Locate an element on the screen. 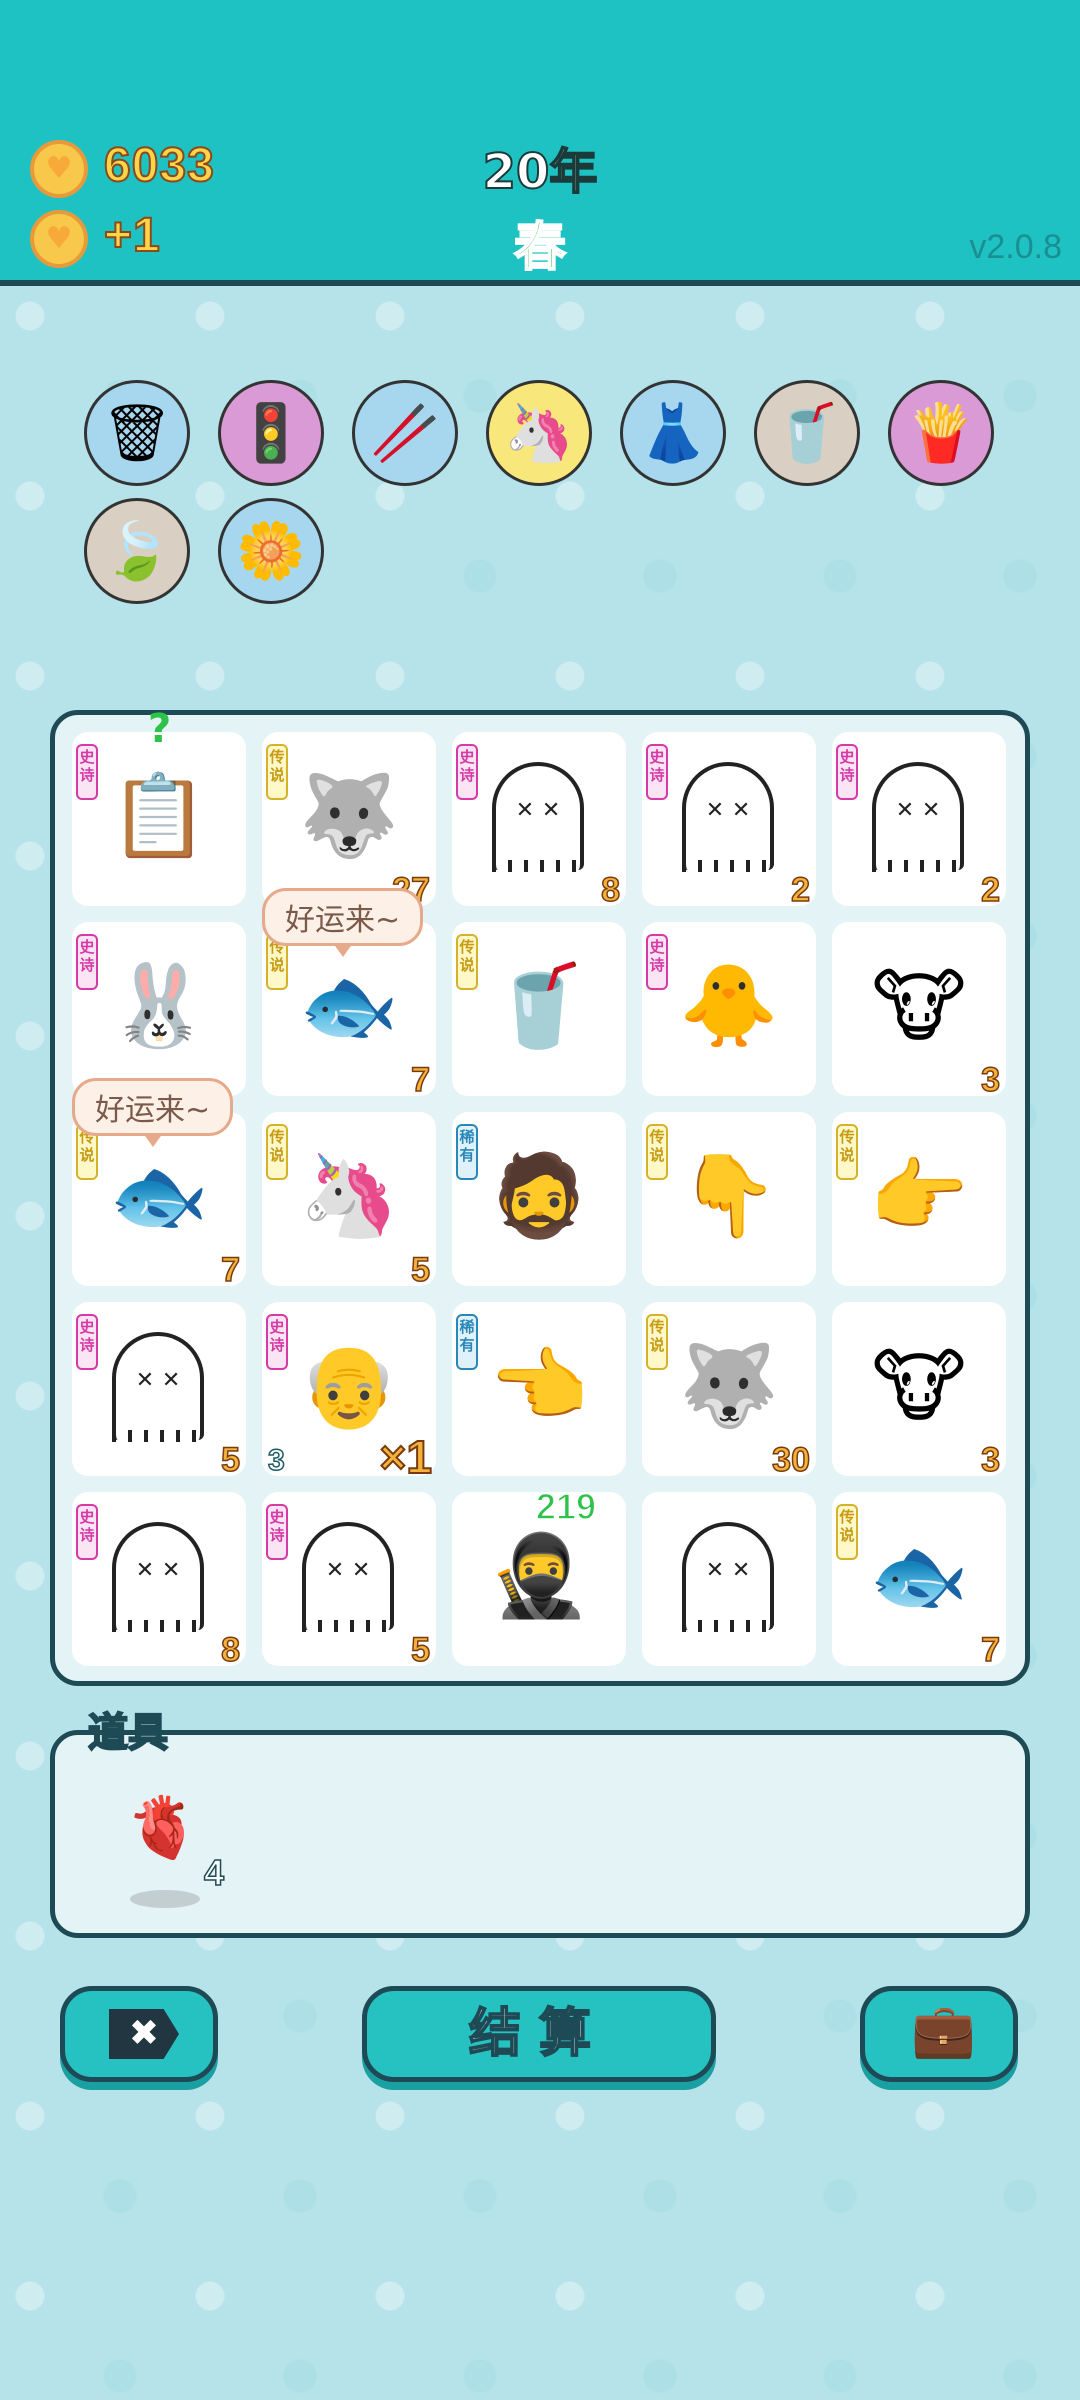  board-cell: 👉 传说 is located at coordinates (919, 1199).